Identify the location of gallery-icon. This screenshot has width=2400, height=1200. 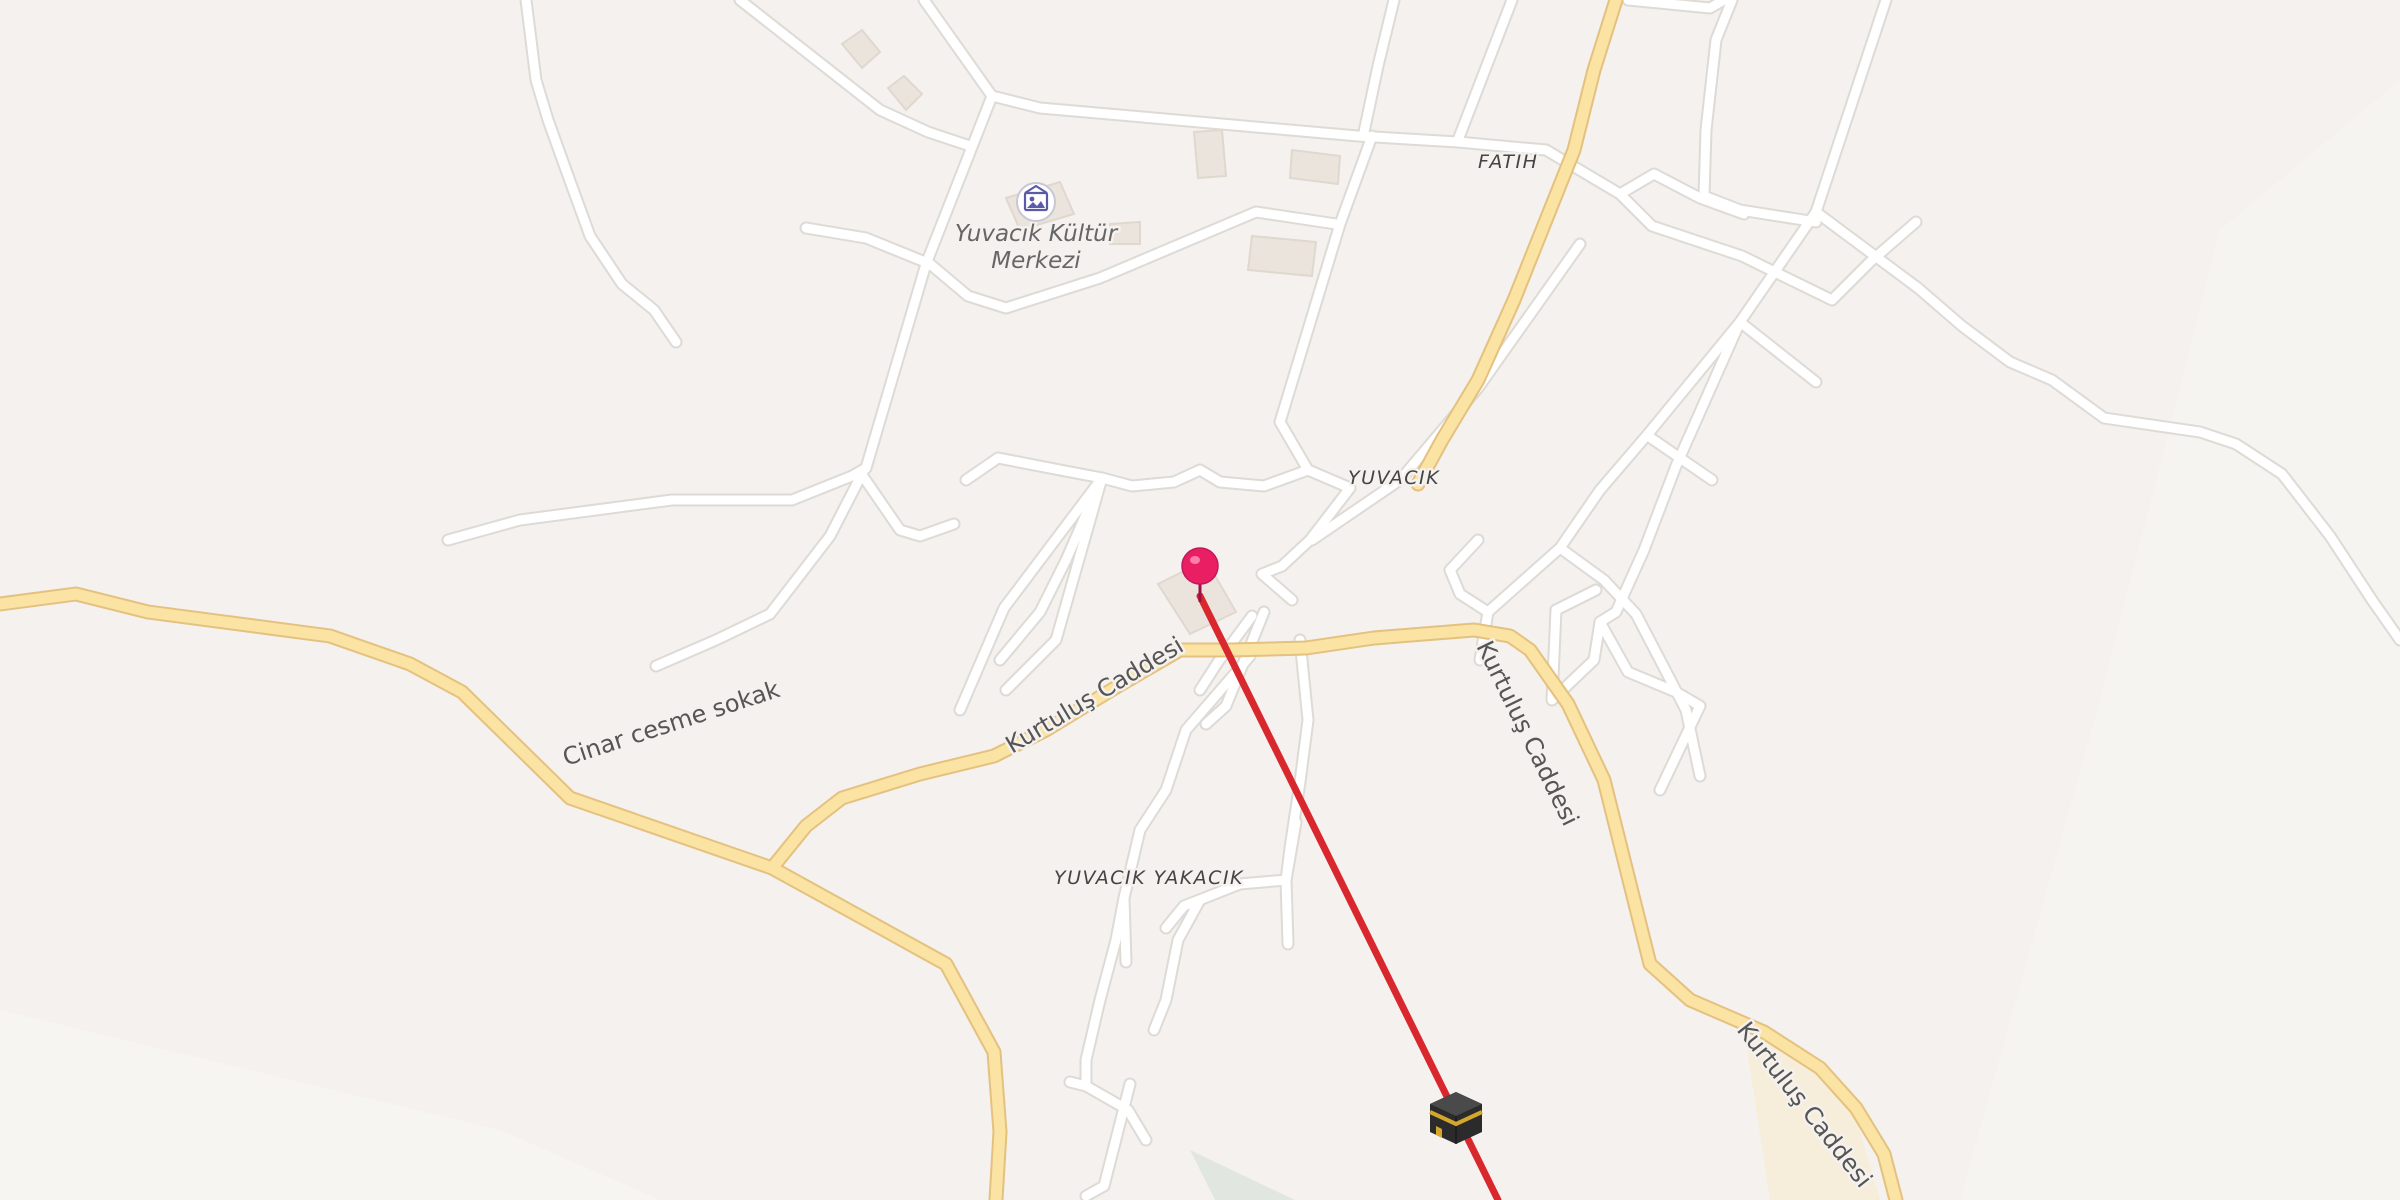
(1036, 202).